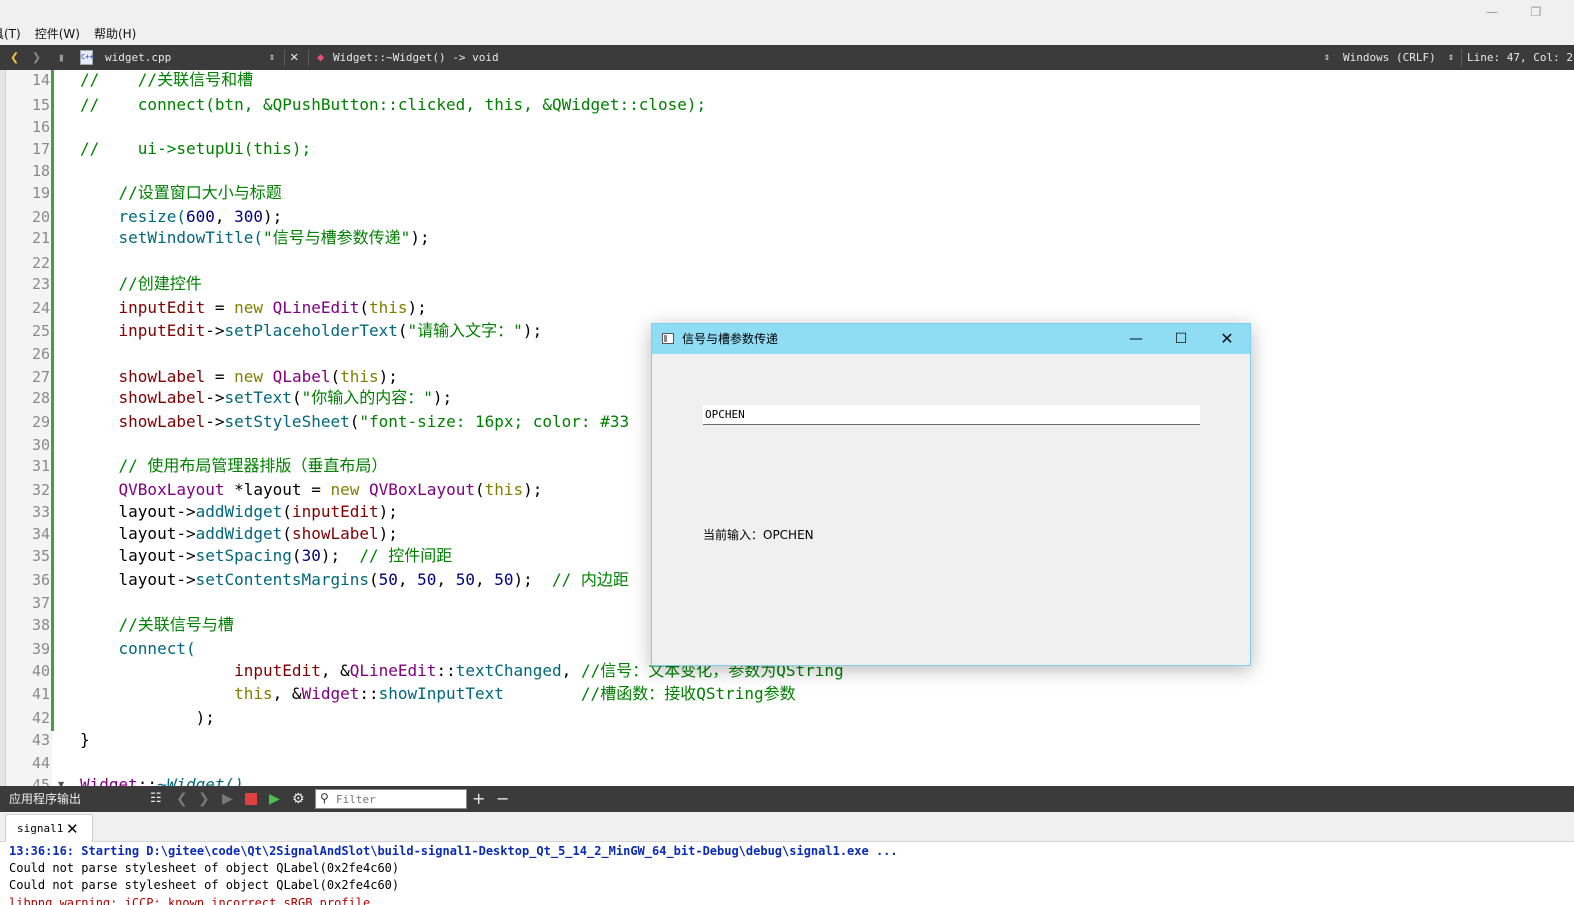 The image size is (1574, 905). Describe the element at coordinates (253, 308) in the screenshot. I see `code-line: inputEdit = new QLineEdit(this);` at that location.